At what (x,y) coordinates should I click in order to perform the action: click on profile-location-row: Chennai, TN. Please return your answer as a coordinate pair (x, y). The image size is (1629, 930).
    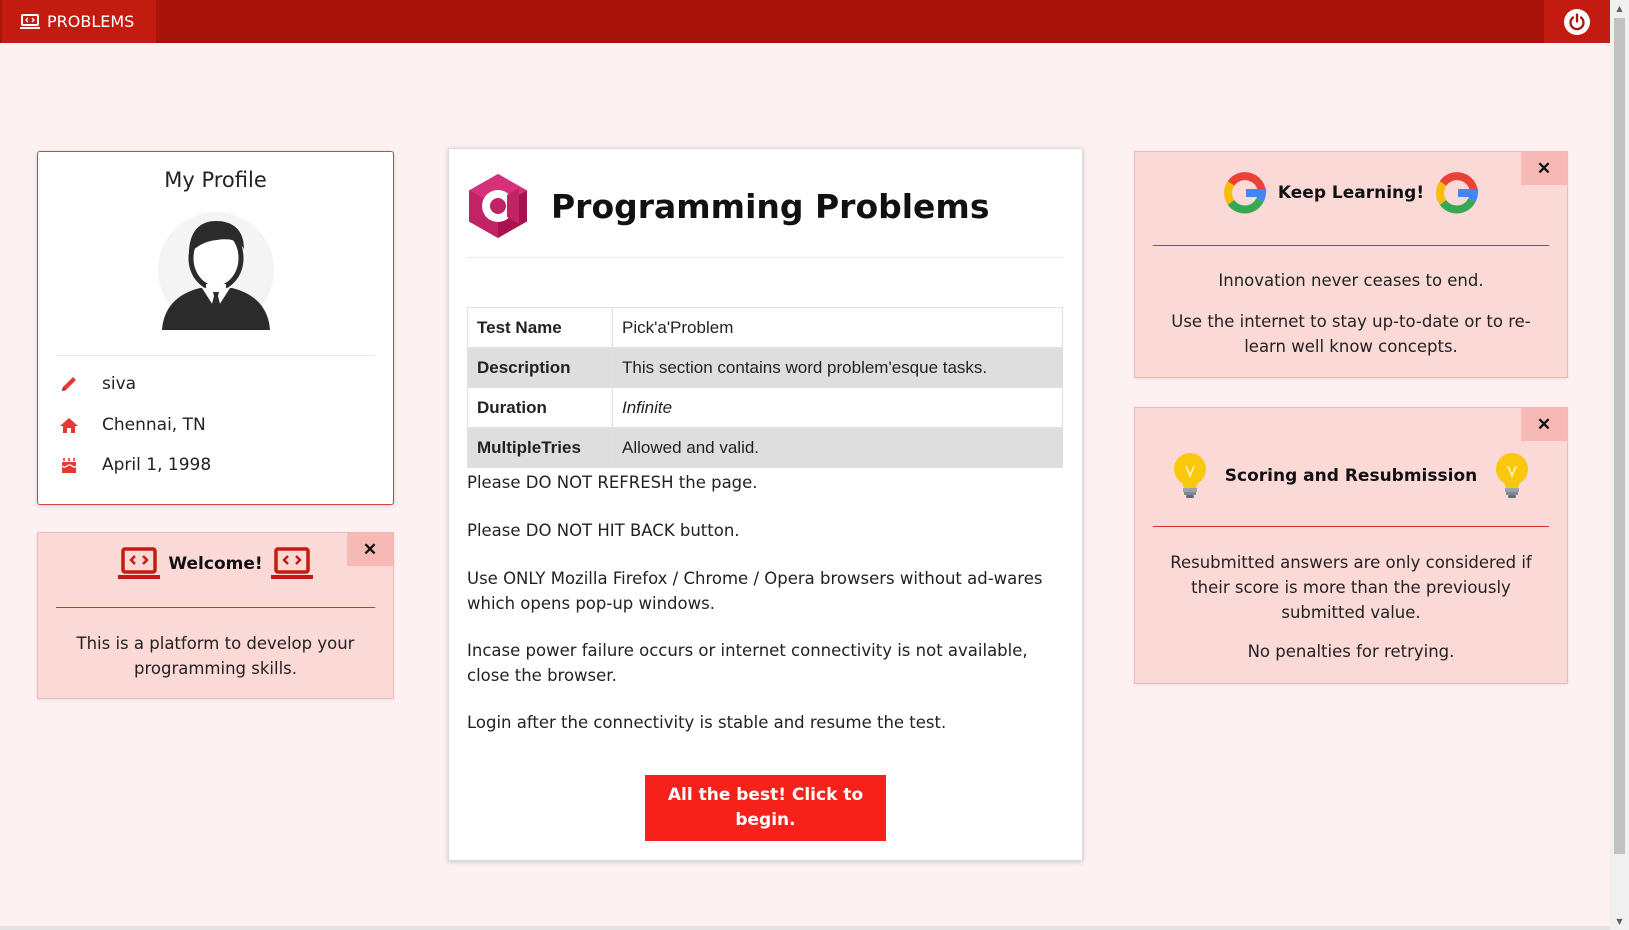
    Looking at the image, I should click on (131, 425).